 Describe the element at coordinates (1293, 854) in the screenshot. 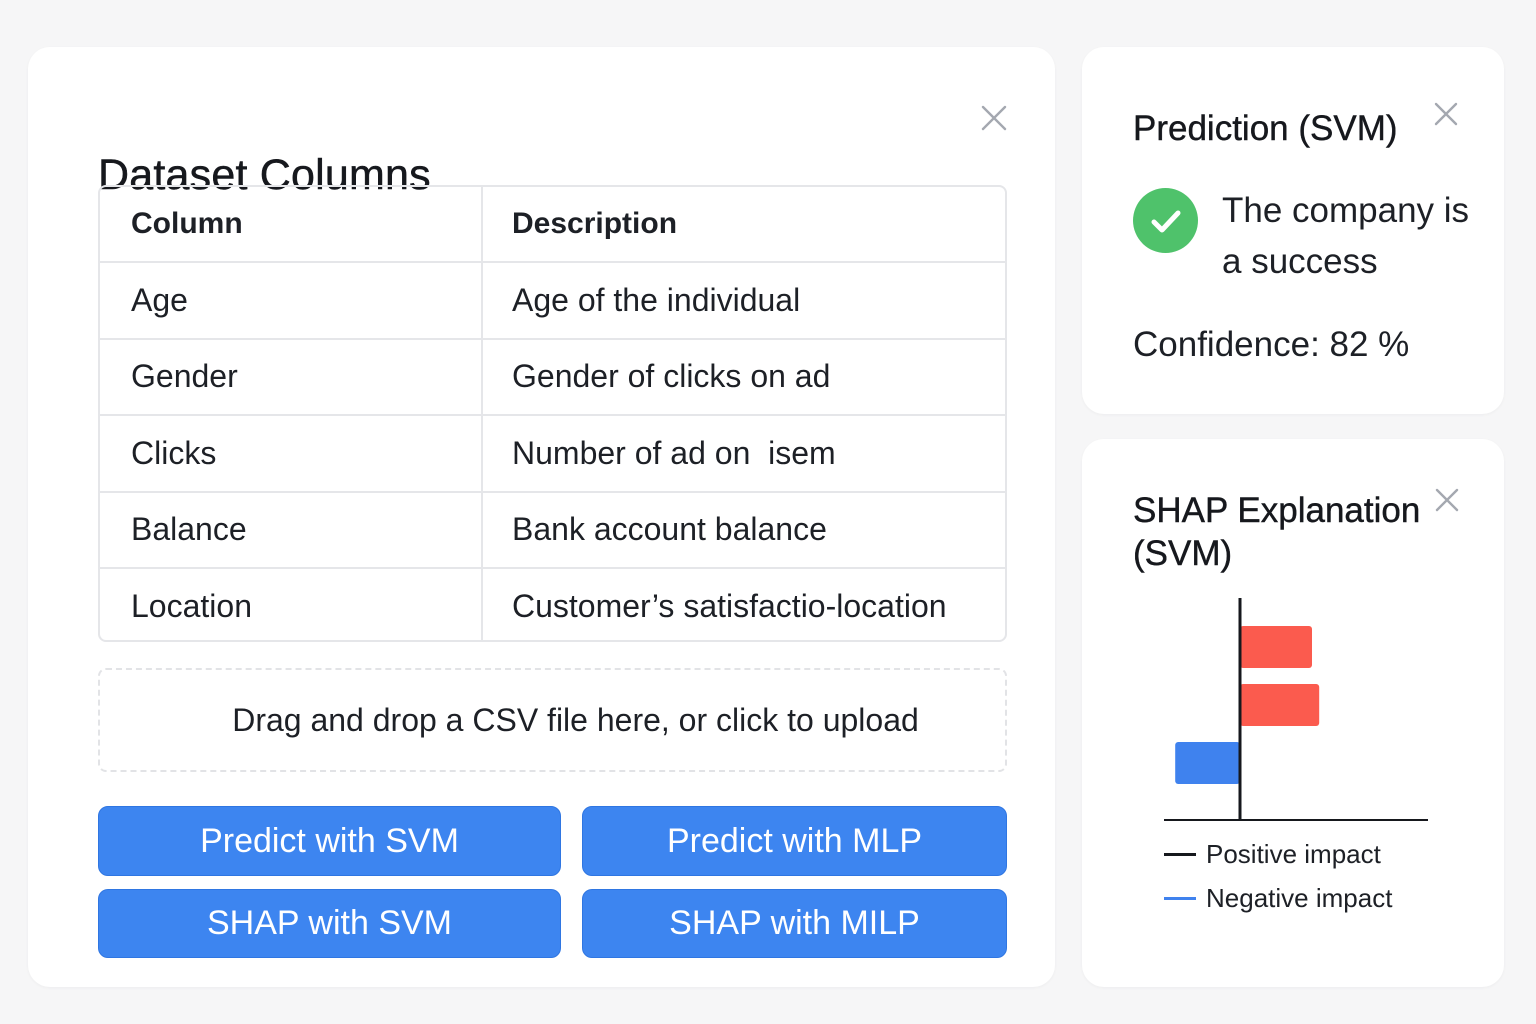

I see `legend-label: Positive impact` at that location.